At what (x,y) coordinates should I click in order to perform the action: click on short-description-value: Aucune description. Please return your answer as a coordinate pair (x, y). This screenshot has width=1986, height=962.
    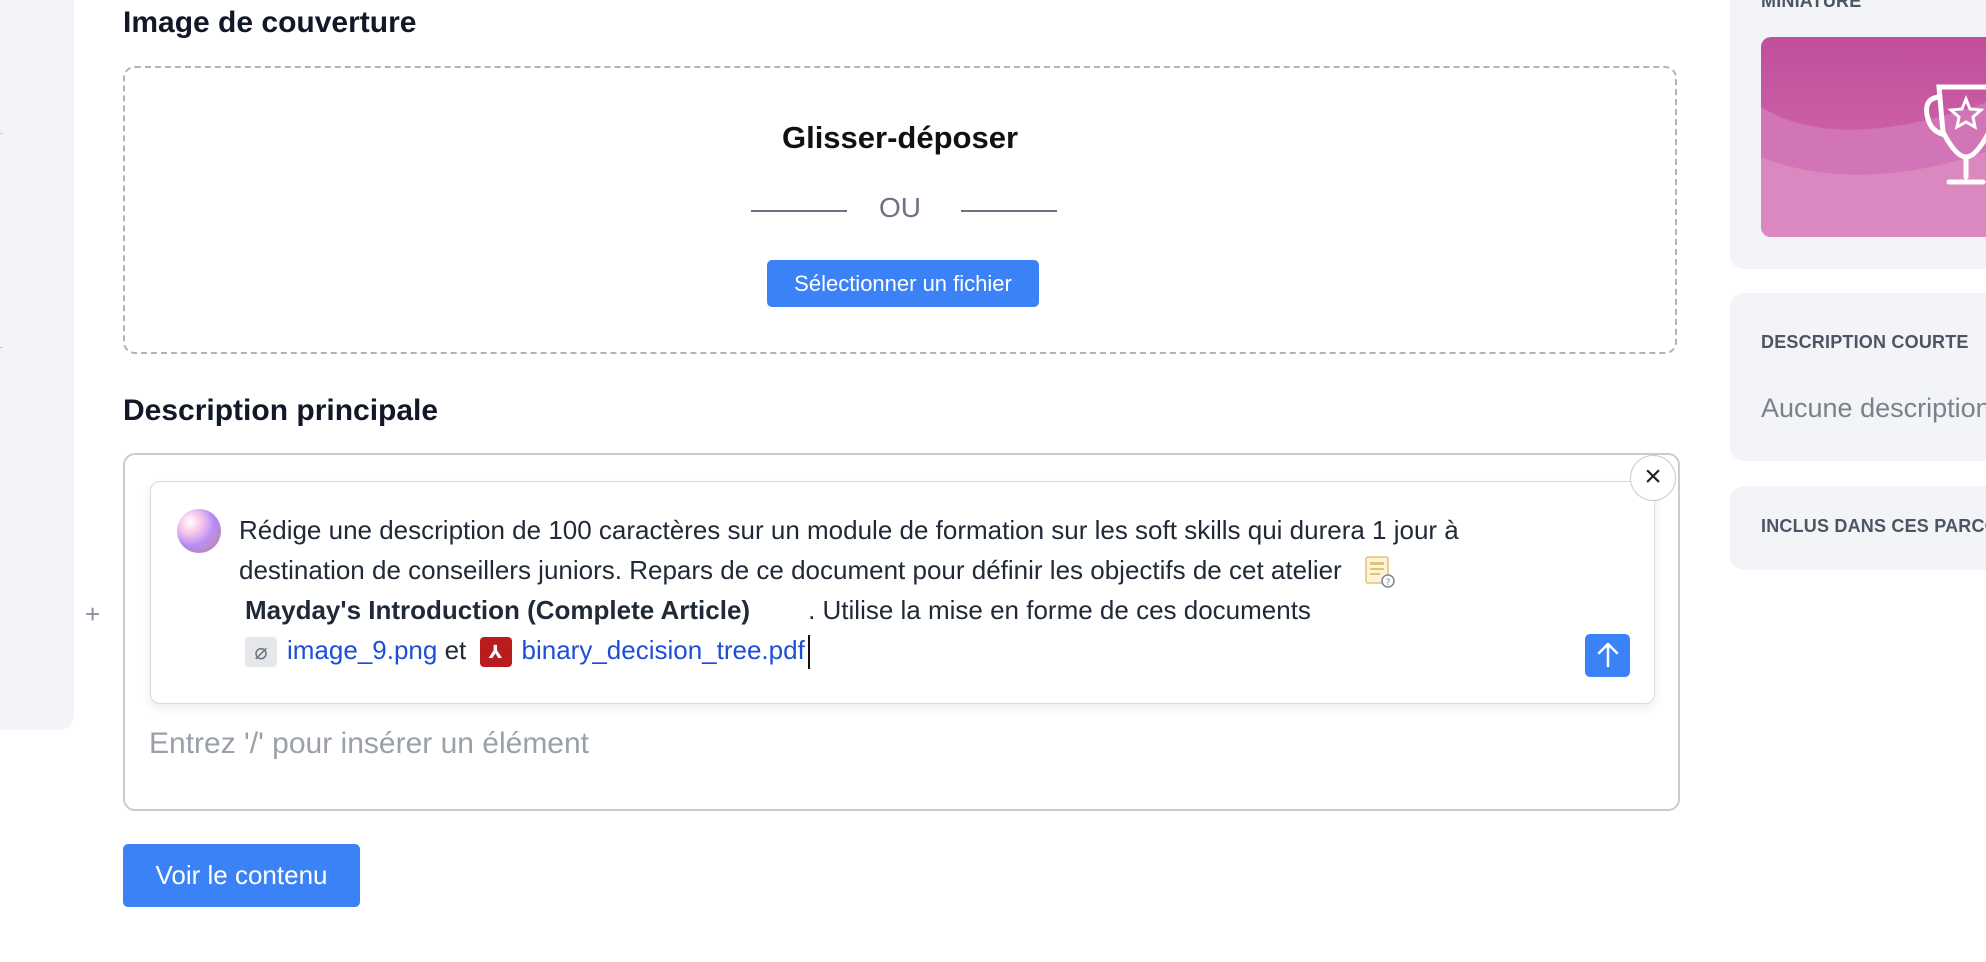
    Looking at the image, I should click on (1873, 408).